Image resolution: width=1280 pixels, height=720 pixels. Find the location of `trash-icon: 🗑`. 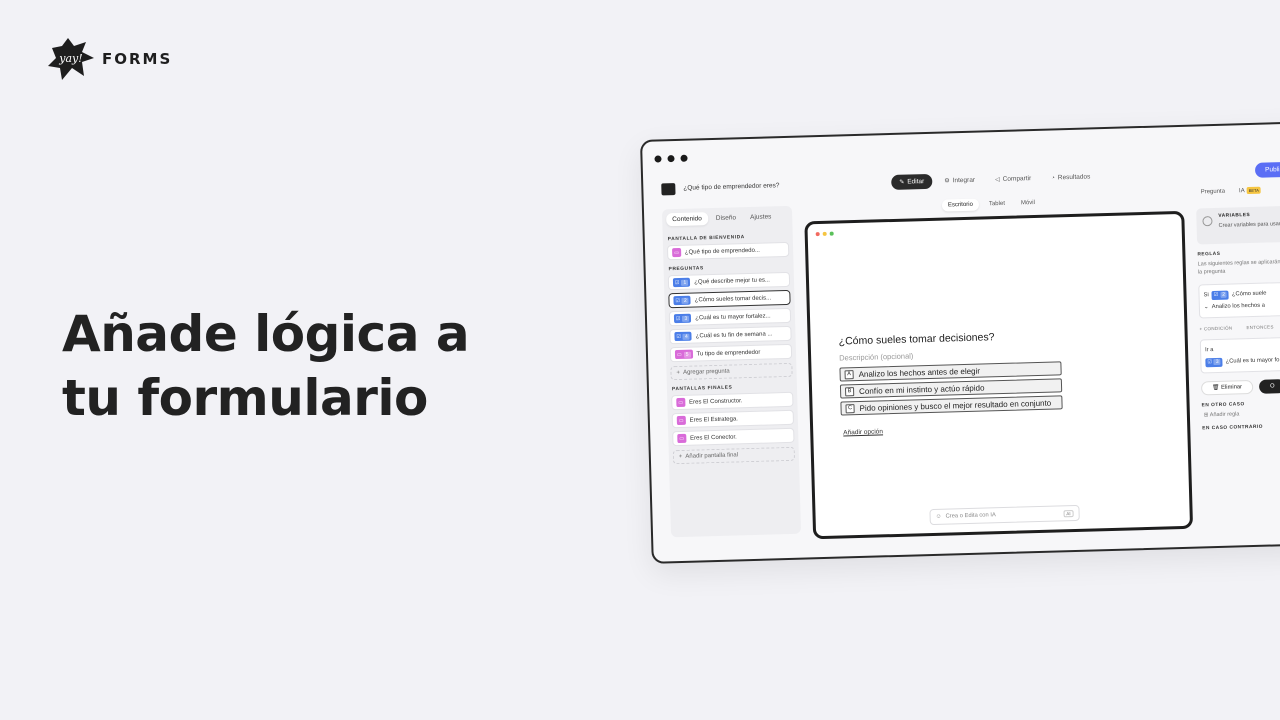

trash-icon: 🗑 is located at coordinates (1216, 388).